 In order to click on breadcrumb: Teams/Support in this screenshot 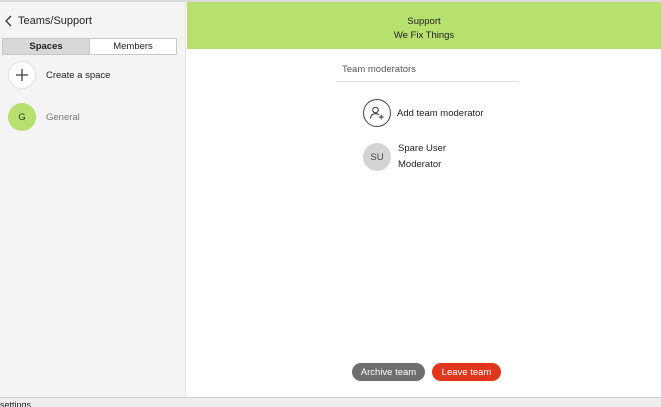, I will do `click(48, 21)`.